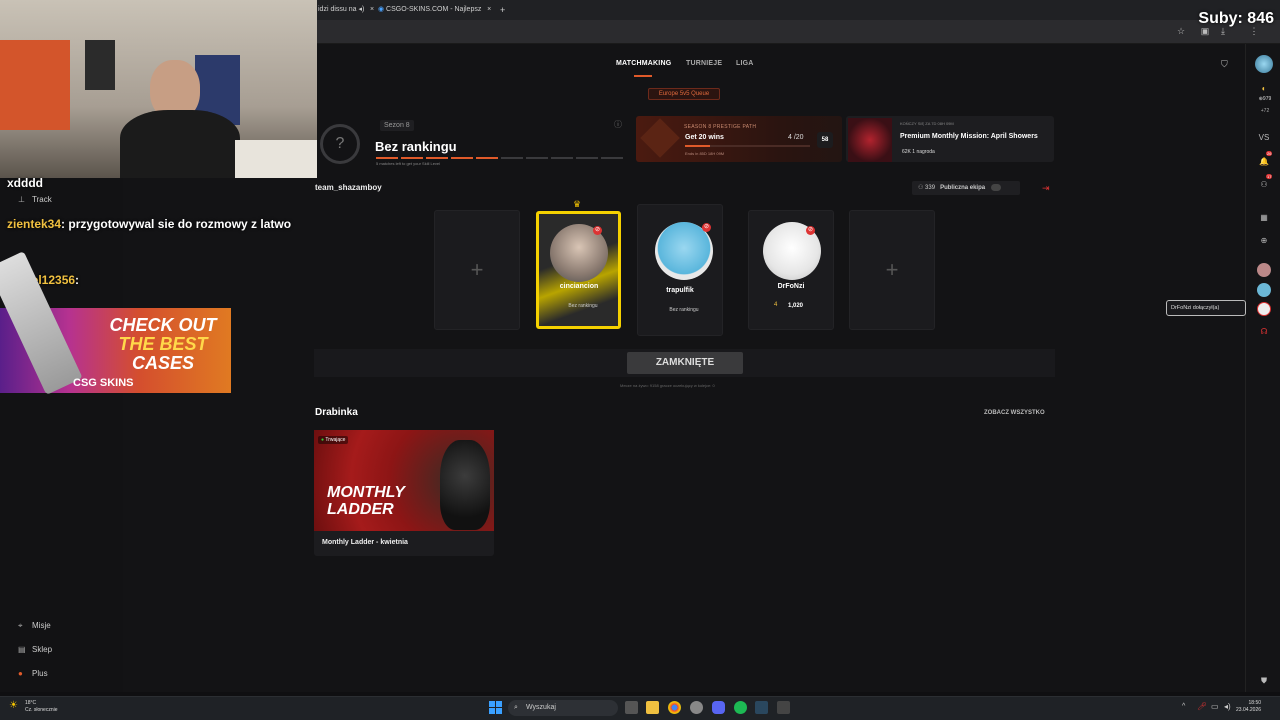  I want to click on steam-icon, so click(761, 707).